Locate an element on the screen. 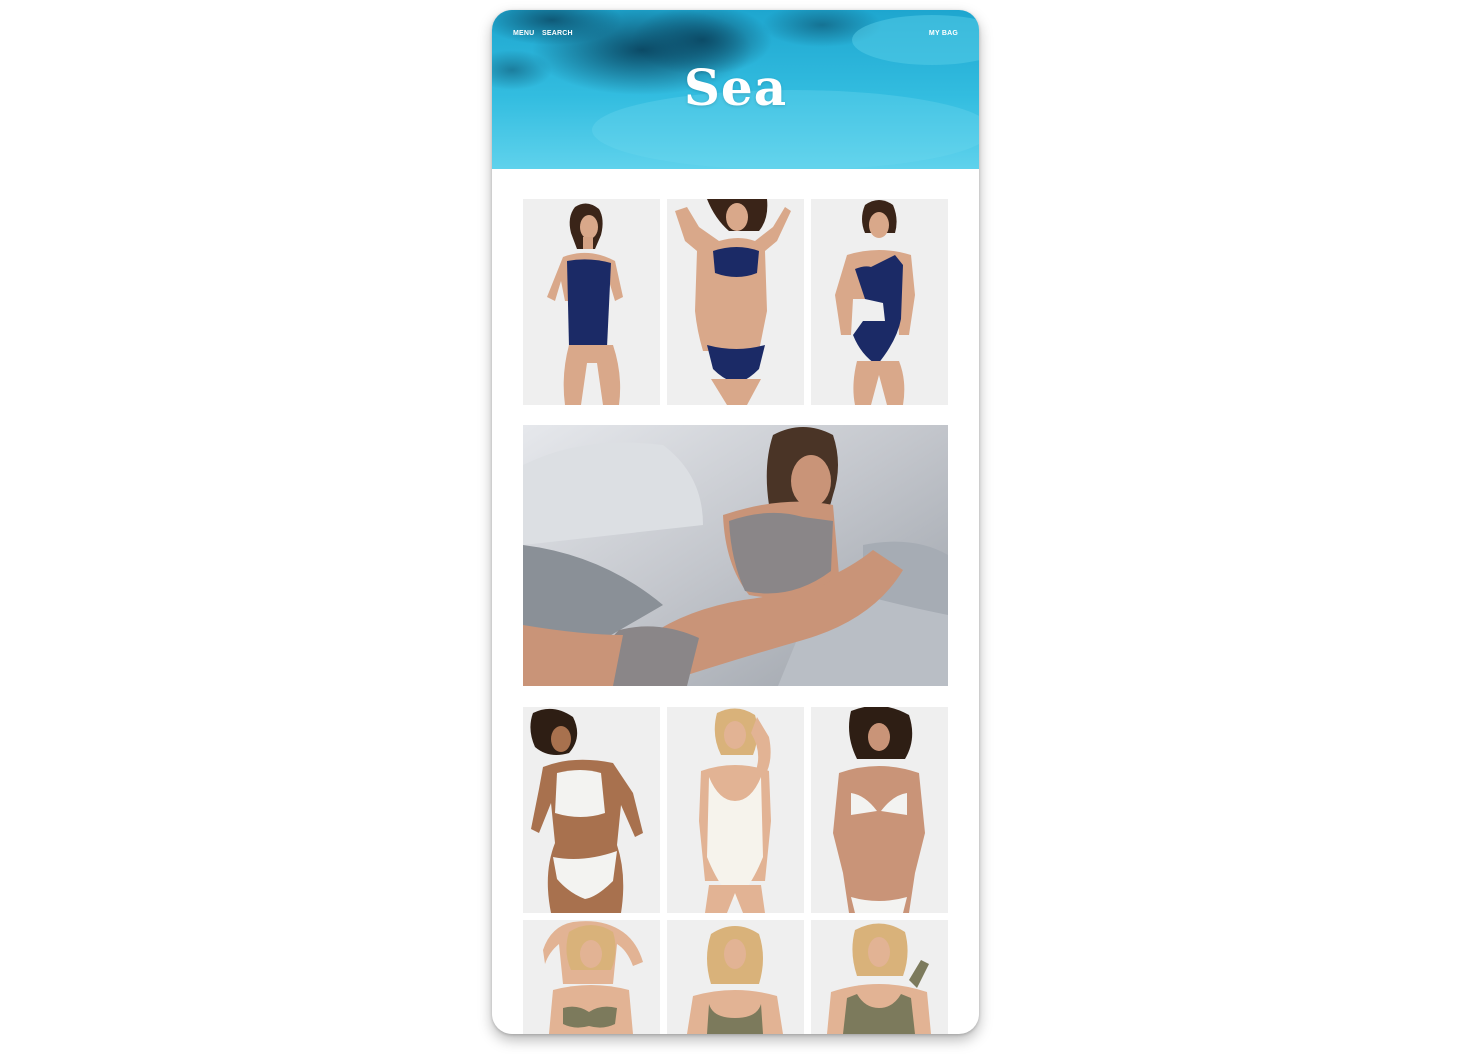 The width and height of the screenshot is (1470, 1054). page-title: Sea is located at coordinates (735, 87).